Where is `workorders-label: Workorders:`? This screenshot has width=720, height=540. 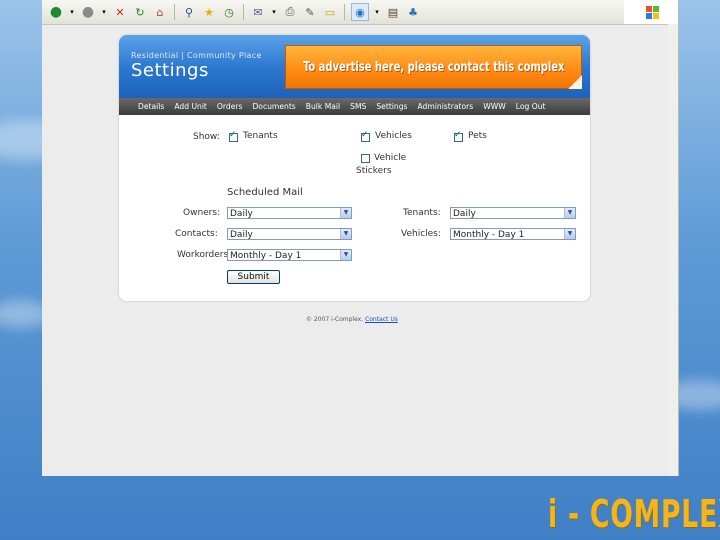 workorders-label: Workorders: is located at coordinates (204, 255).